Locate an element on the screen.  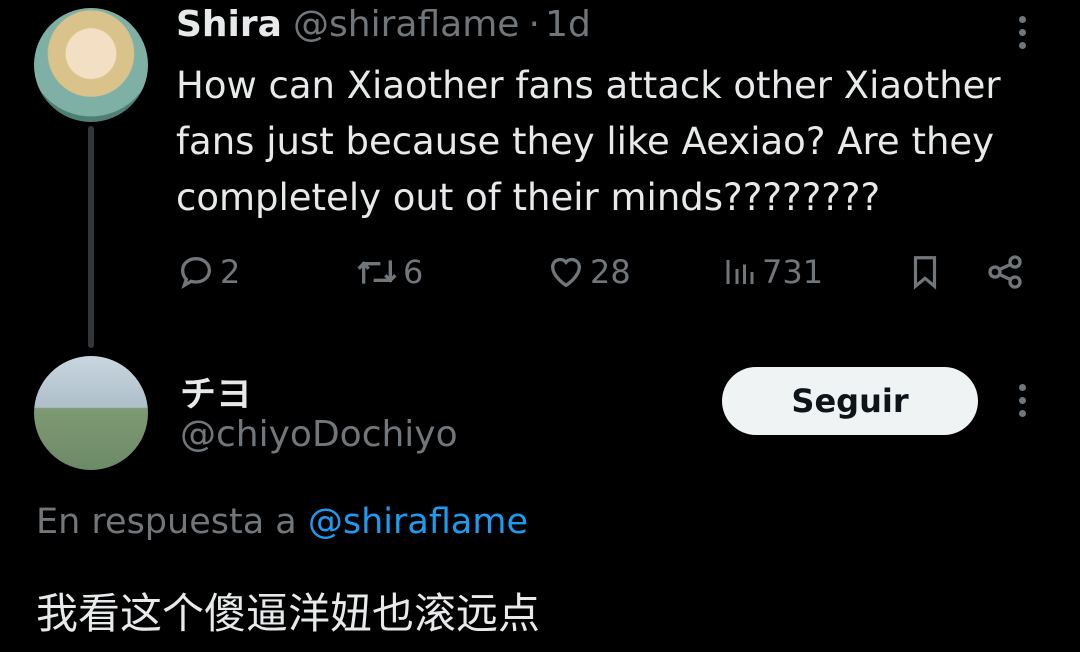
reply-more-icon is located at coordinates (1024, 403).